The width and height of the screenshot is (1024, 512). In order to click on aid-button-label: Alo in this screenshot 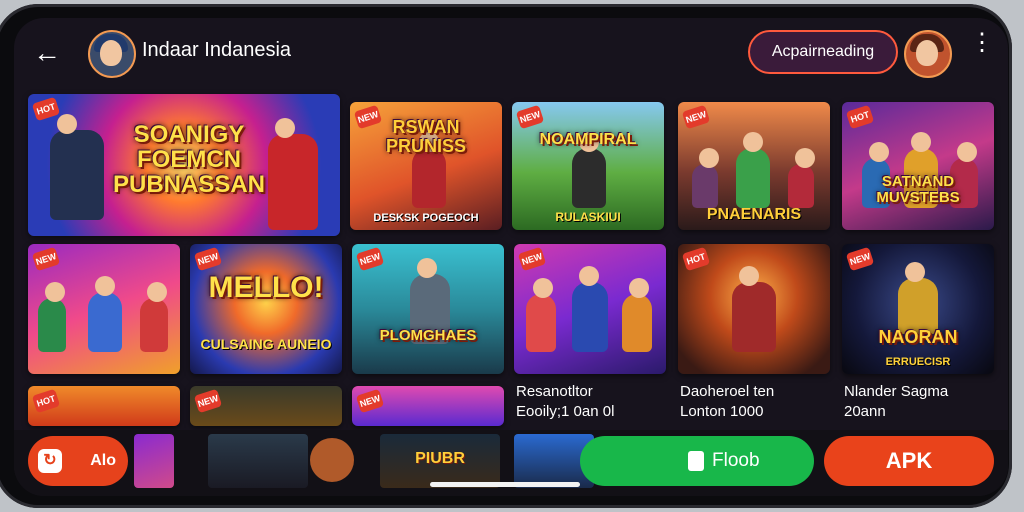, I will do `click(103, 460)`.